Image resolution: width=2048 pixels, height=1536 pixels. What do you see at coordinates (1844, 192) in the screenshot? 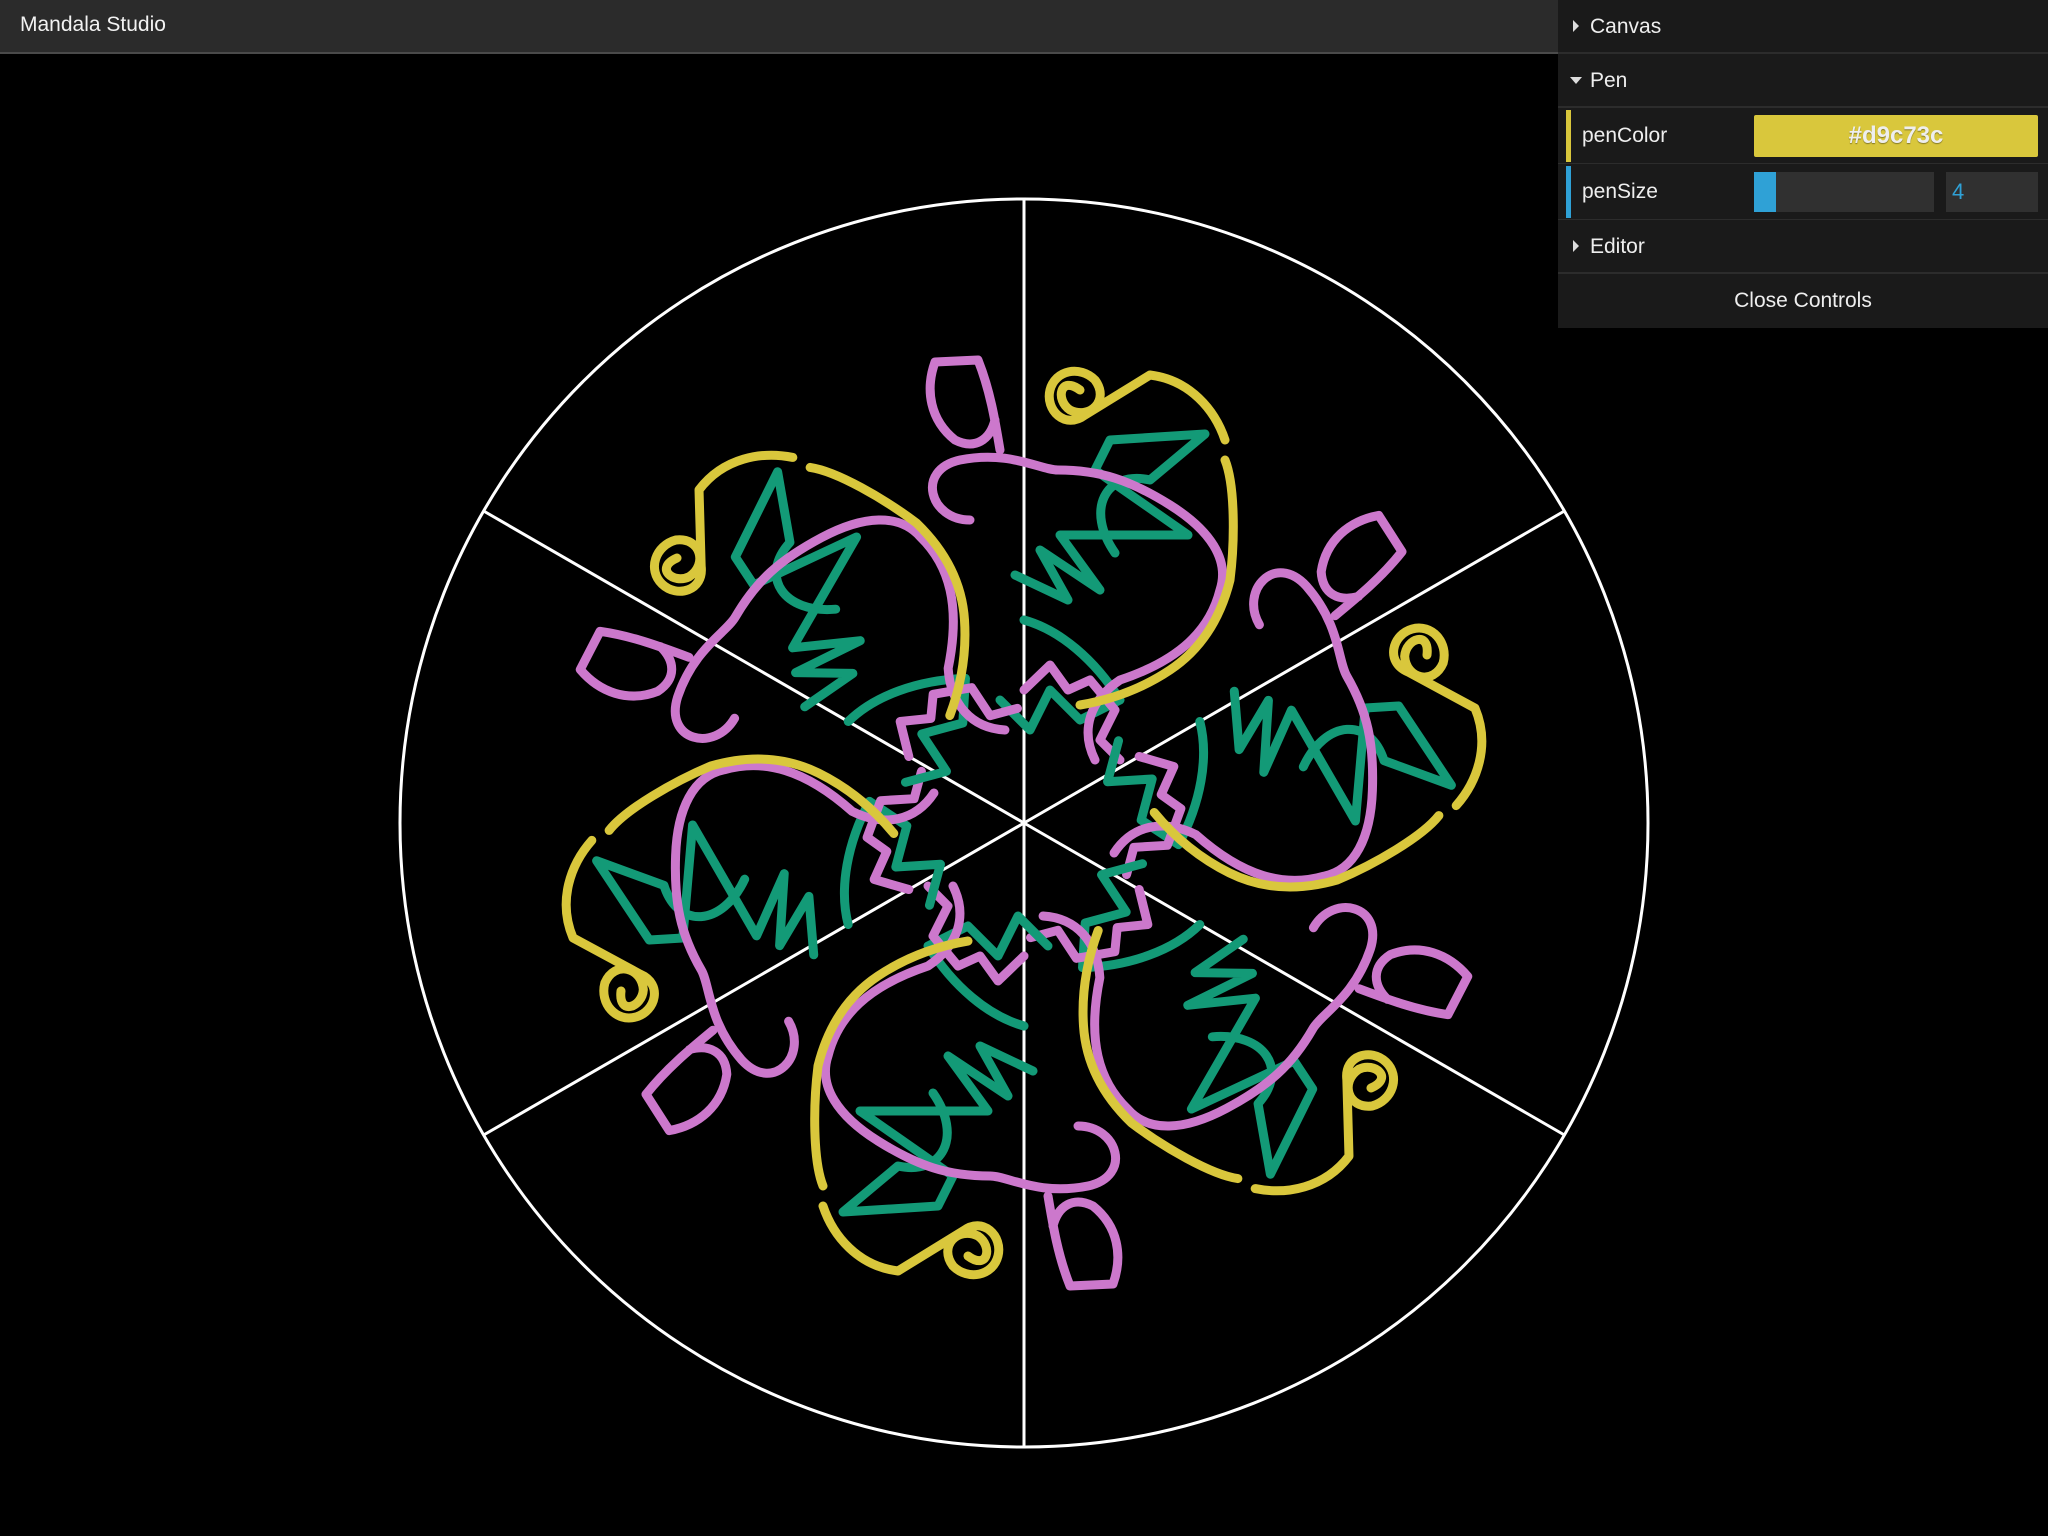
I see `pen-size-slider` at bounding box center [1844, 192].